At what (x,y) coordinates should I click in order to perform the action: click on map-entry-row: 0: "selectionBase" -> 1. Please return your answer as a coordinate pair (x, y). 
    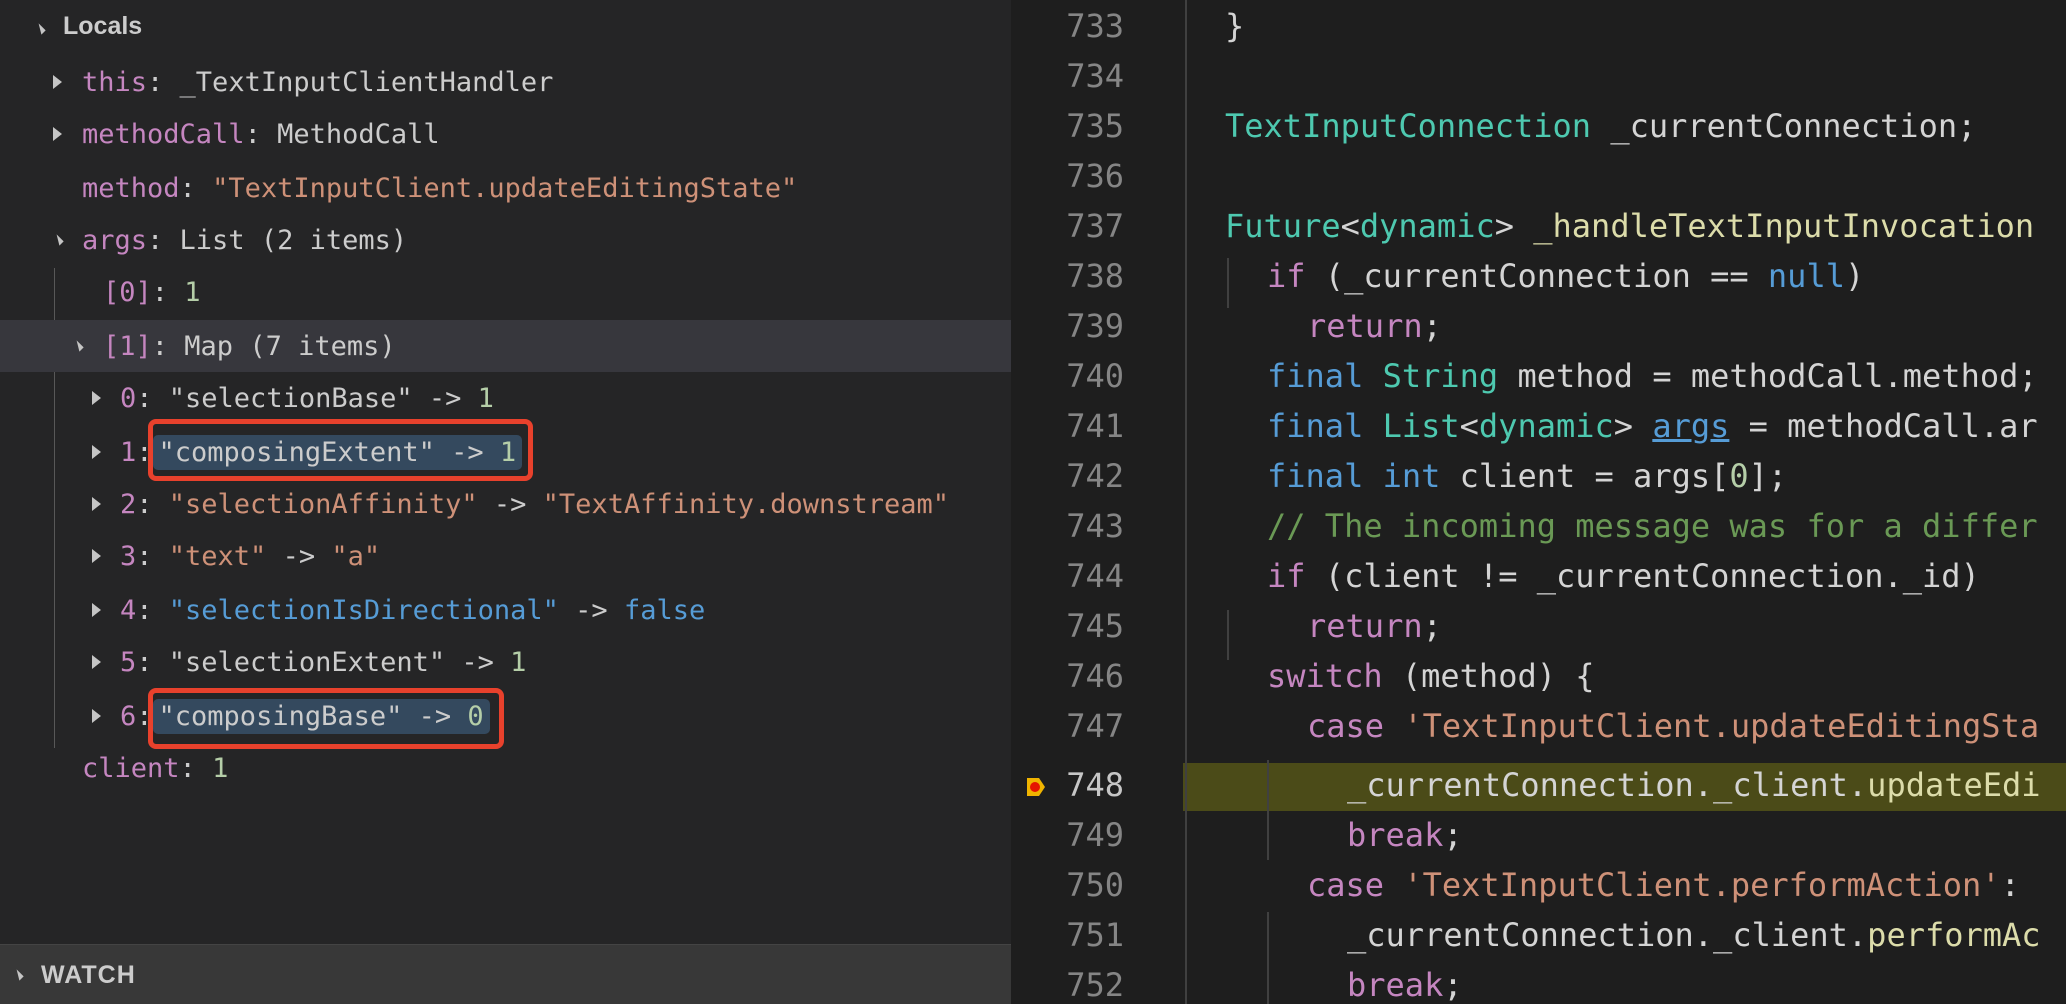
    Looking at the image, I should click on (505, 398).